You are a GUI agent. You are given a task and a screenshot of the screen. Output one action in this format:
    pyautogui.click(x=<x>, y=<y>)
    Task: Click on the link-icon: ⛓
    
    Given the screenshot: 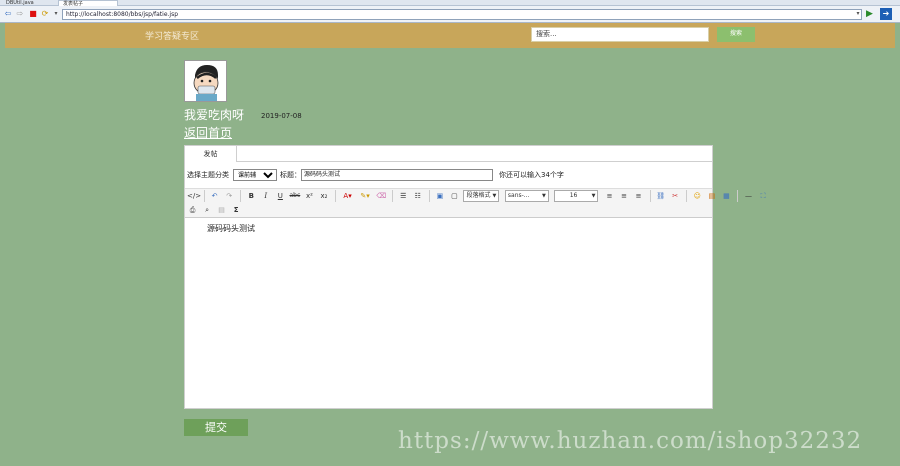 What is the action you would take?
    pyautogui.click(x=660, y=196)
    